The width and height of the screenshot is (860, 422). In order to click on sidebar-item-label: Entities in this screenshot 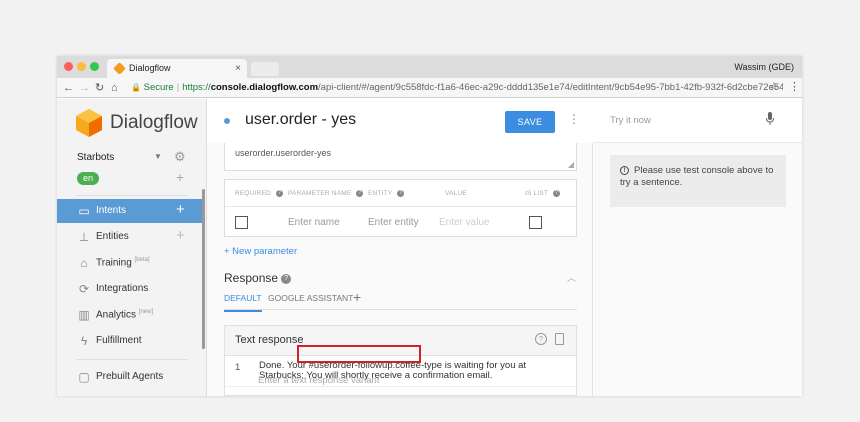, I will do `click(112, 236)`.